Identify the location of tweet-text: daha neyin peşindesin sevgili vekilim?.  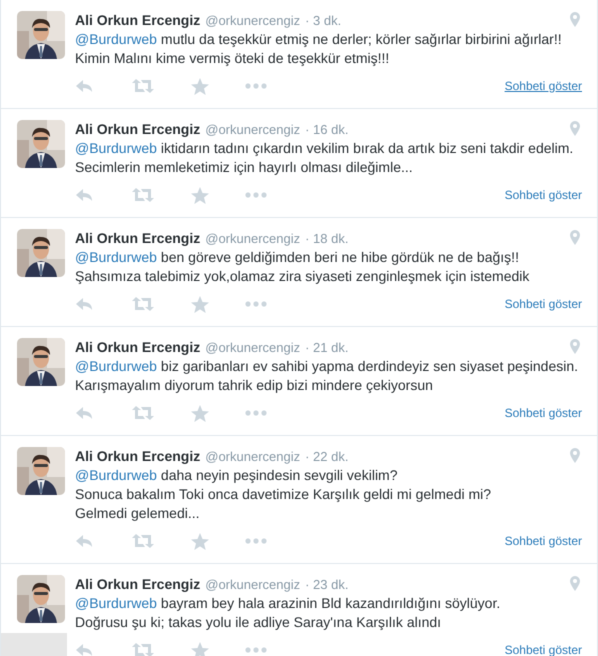
(279, 475).